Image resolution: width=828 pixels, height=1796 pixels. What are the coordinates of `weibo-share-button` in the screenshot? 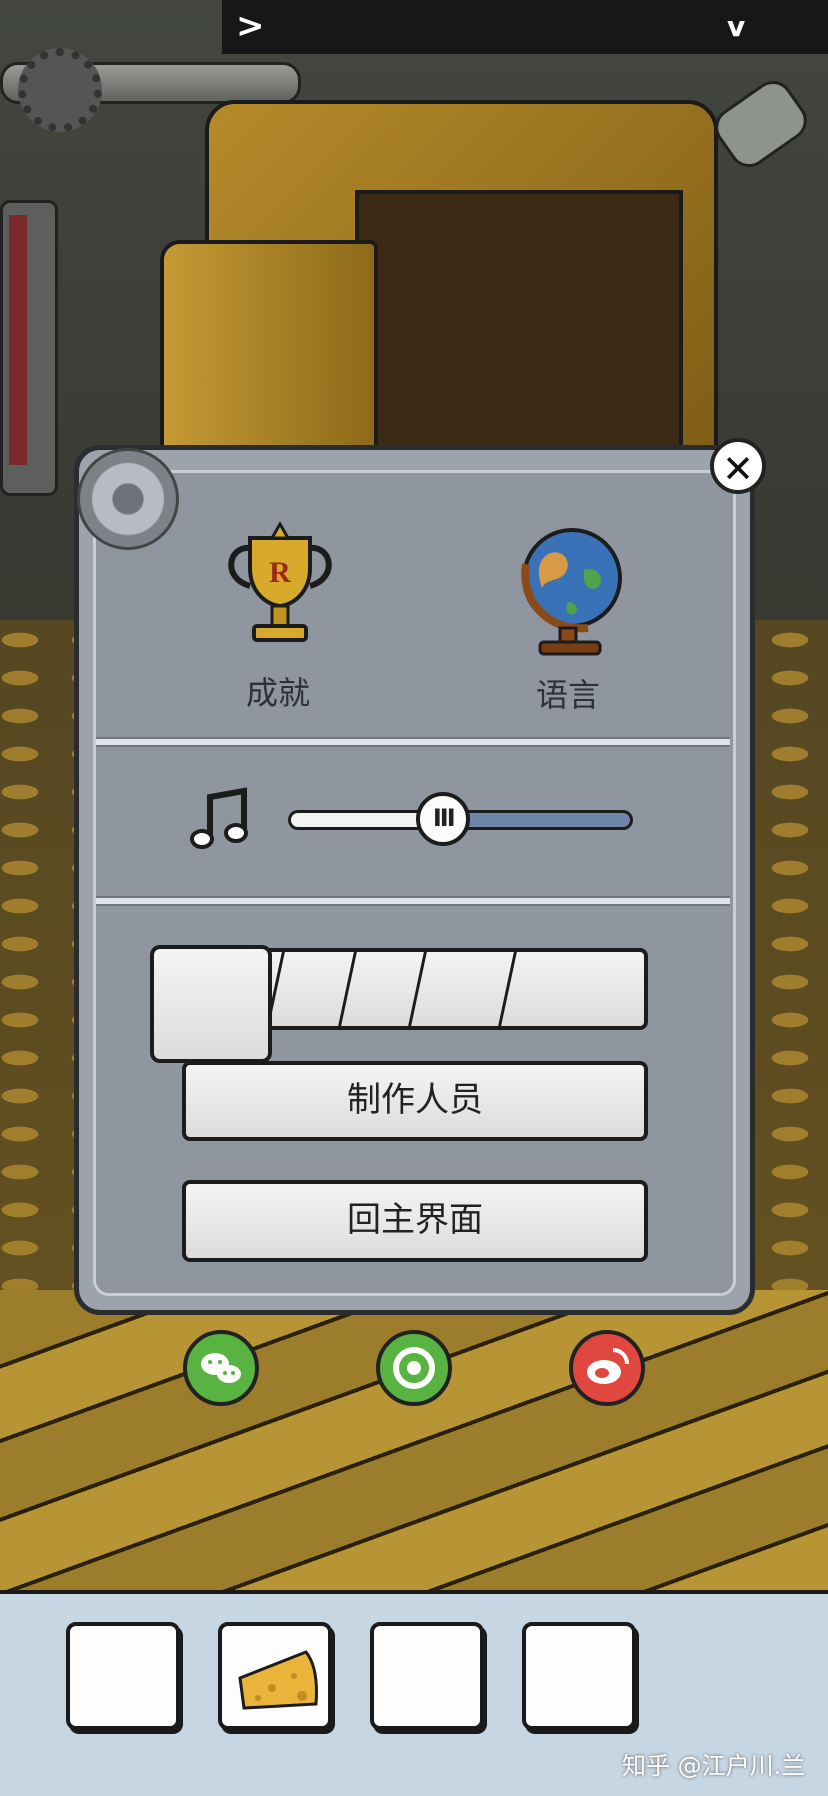 It's located at (607, 1368).